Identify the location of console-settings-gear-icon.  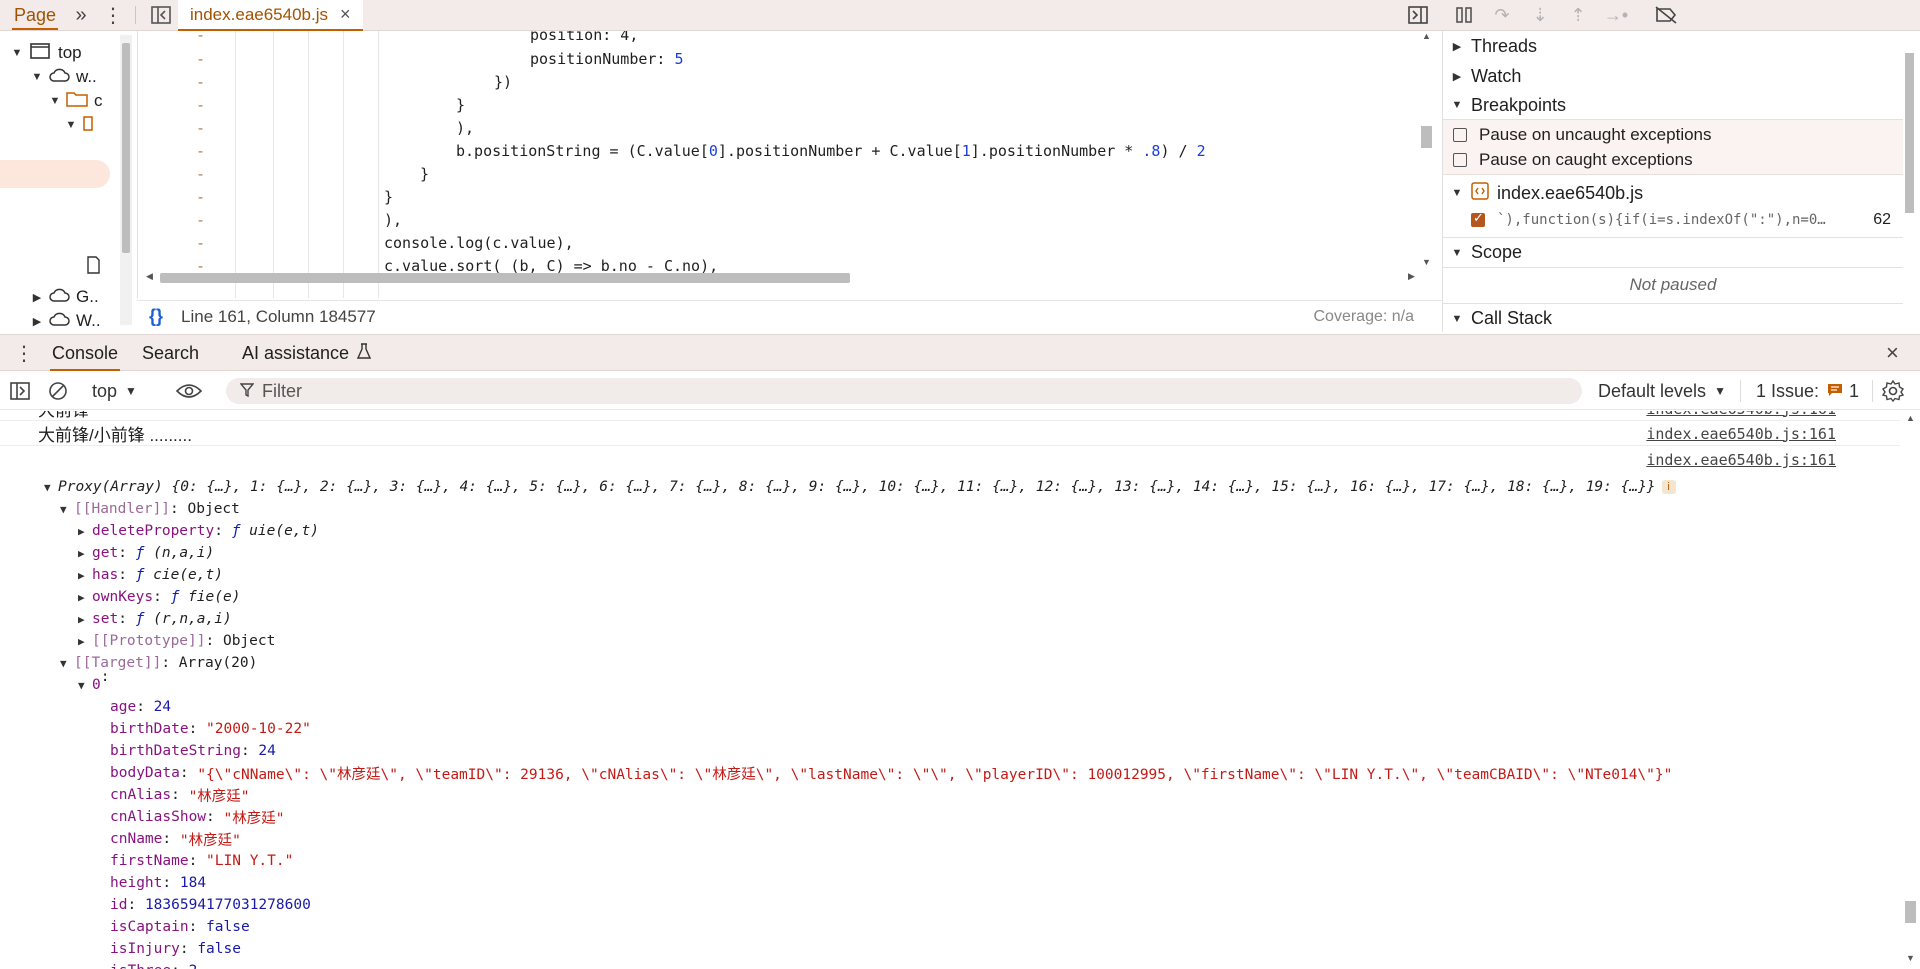
(1893, 391).